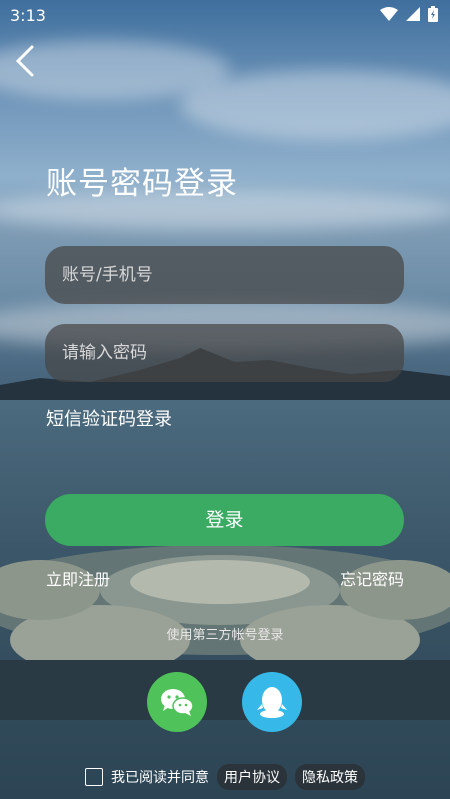 Image resolution: width=450 pixels, height=799 pixels. What do you see at coordinates (78, 578) in the screenshot?
I see `register-link: 立即注册` at bounding box center [78, 578].